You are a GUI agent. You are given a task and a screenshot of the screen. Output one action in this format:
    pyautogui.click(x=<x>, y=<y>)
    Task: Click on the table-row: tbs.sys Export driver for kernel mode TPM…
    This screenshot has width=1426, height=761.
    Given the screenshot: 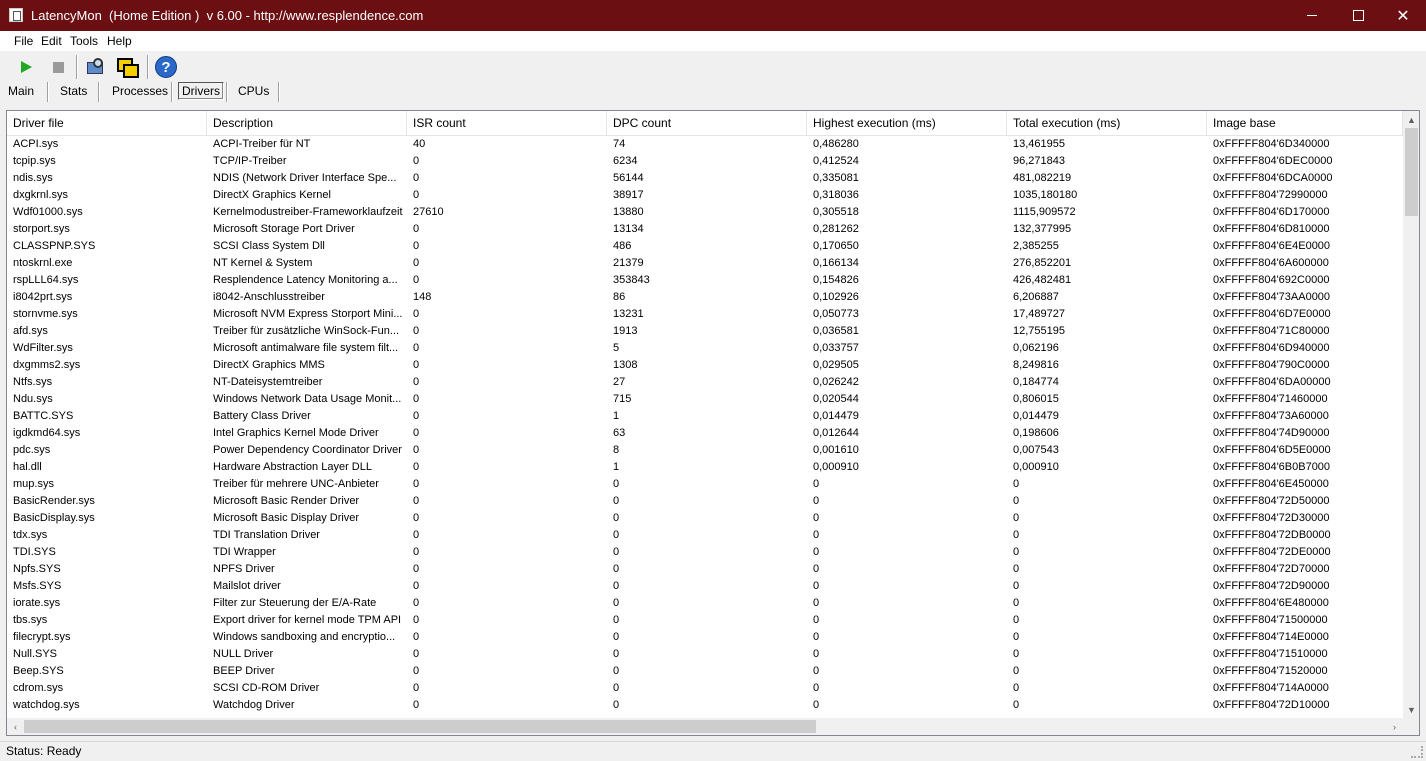 What is the action you would take?
    pyautogui.click(x=705, y=620)
    